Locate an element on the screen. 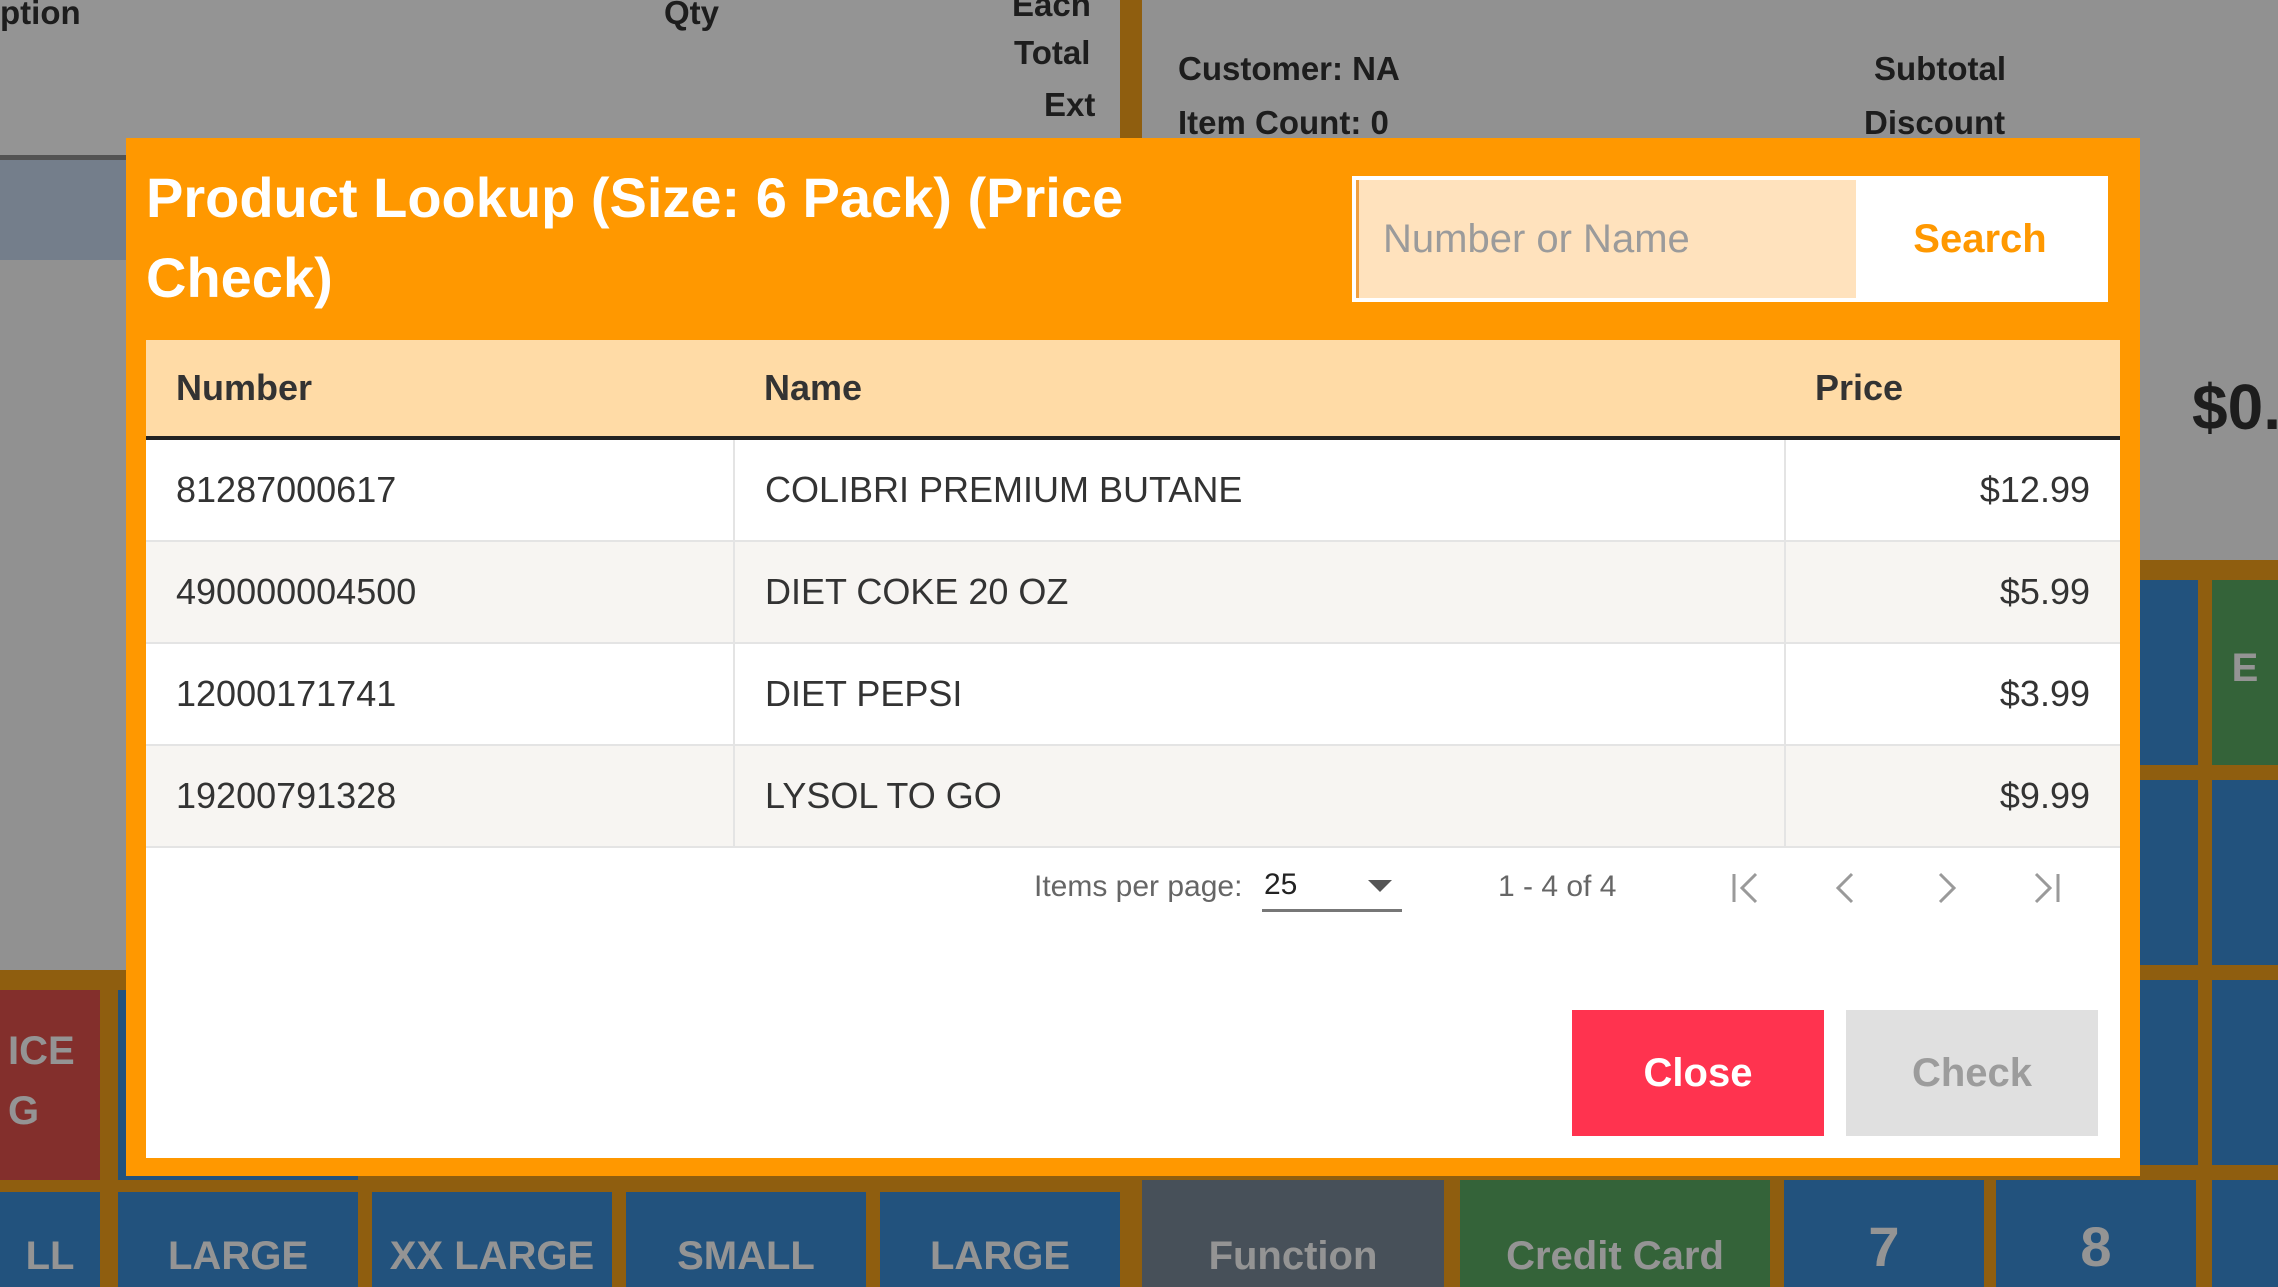 The image size is (2278, 1287). next-page-button is located at coordinates (1946, 888).